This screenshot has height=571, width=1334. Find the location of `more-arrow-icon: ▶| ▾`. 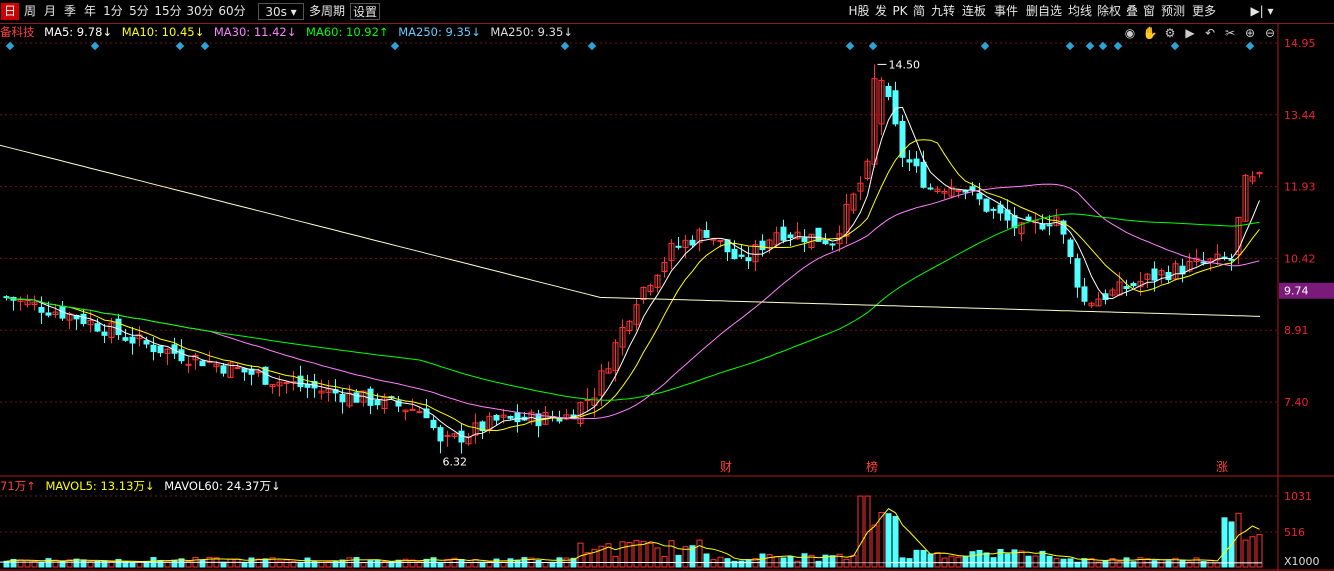

more-arrow-icon: ▶| ▾ is located at coordinates (1262, 11).